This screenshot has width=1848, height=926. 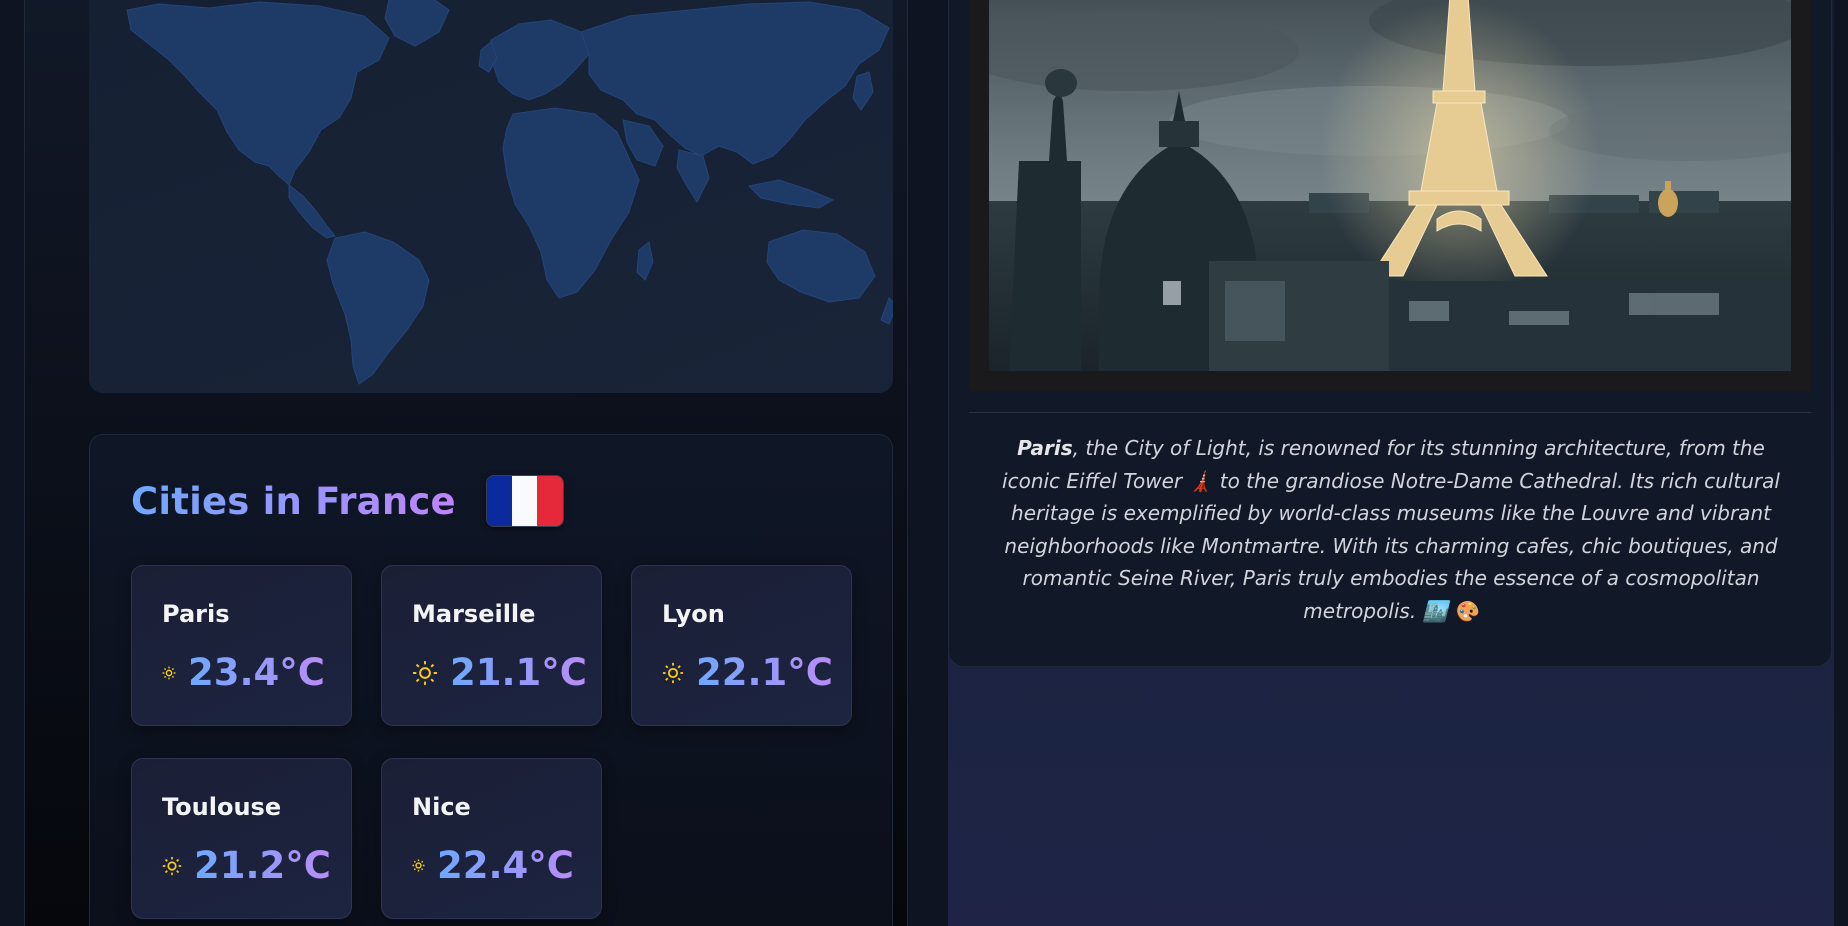 I want to click on cities-header: Cities in France, so click(x=347, y=501).